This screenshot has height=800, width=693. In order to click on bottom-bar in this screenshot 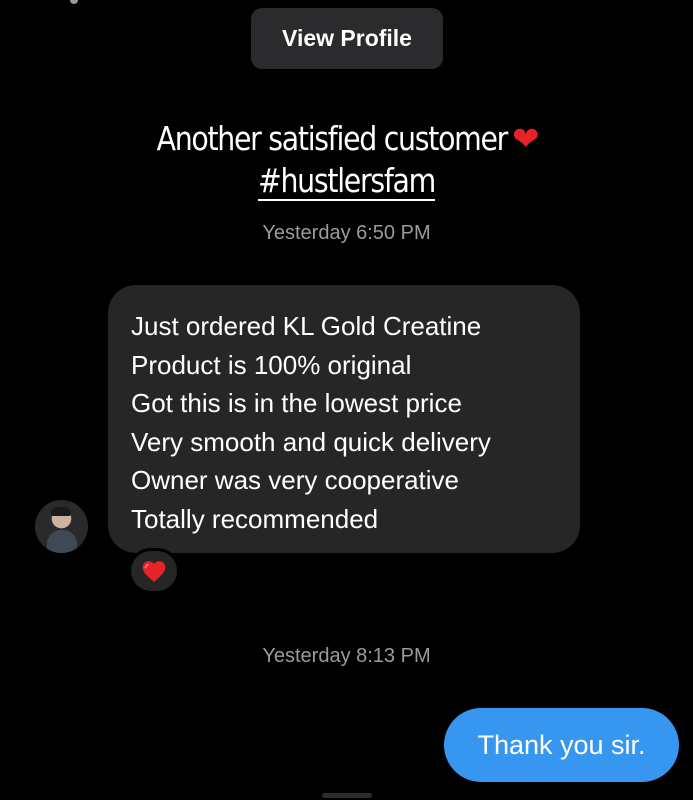, I will do `click(346, 795)`.